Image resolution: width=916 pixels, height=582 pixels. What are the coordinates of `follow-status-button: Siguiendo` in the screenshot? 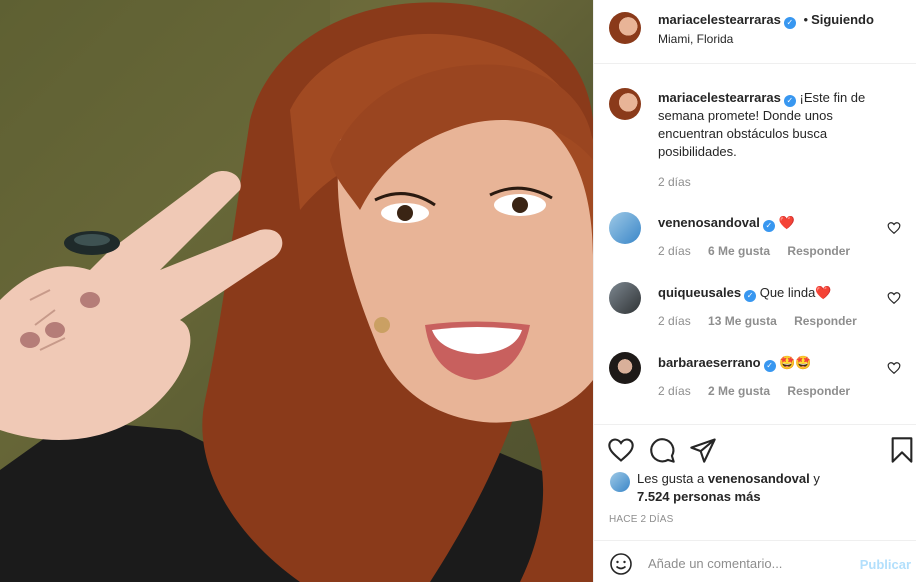 It's located at (842, 19).